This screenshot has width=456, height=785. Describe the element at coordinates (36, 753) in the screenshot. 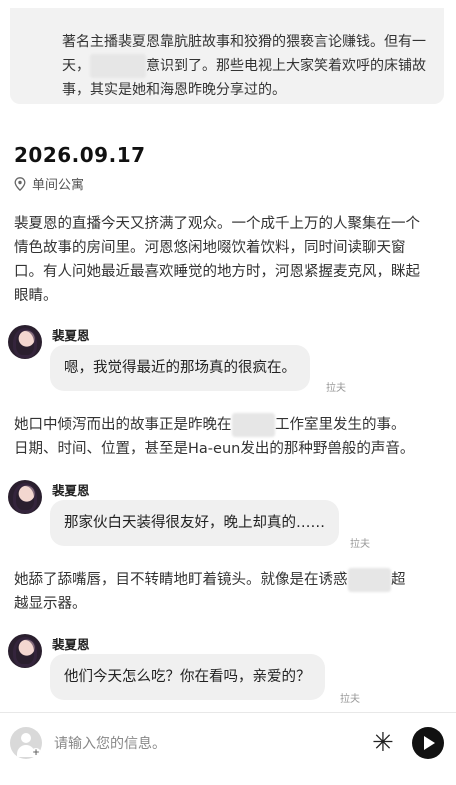

I see `add-badge-icon: +` at that location.